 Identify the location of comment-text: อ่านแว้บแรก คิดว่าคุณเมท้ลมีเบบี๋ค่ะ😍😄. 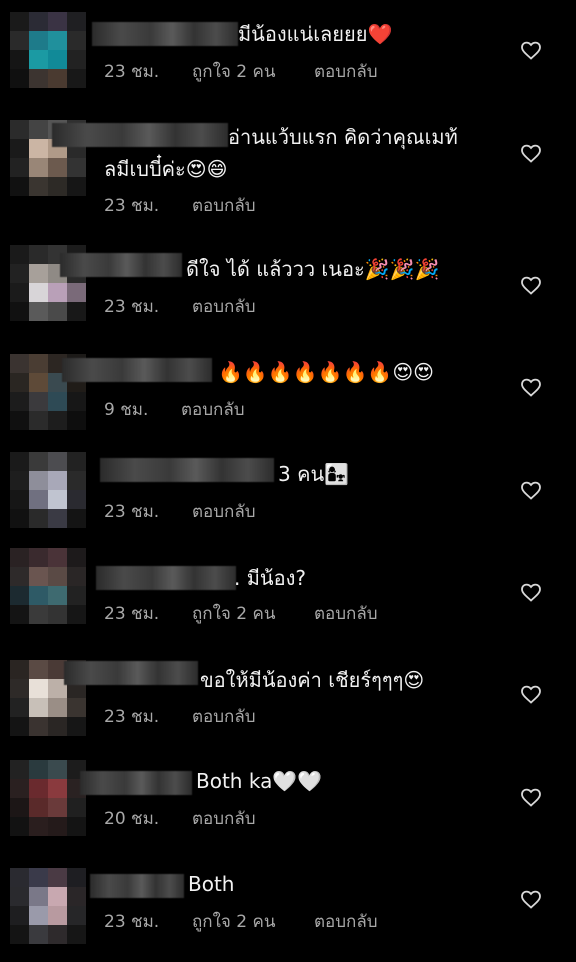
(281, 153).